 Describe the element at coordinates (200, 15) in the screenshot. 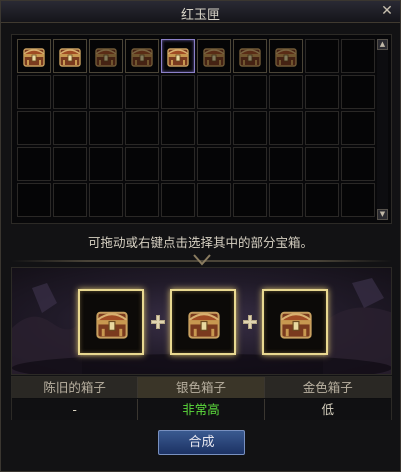

I see `window-title: 红玉匣` at that location.